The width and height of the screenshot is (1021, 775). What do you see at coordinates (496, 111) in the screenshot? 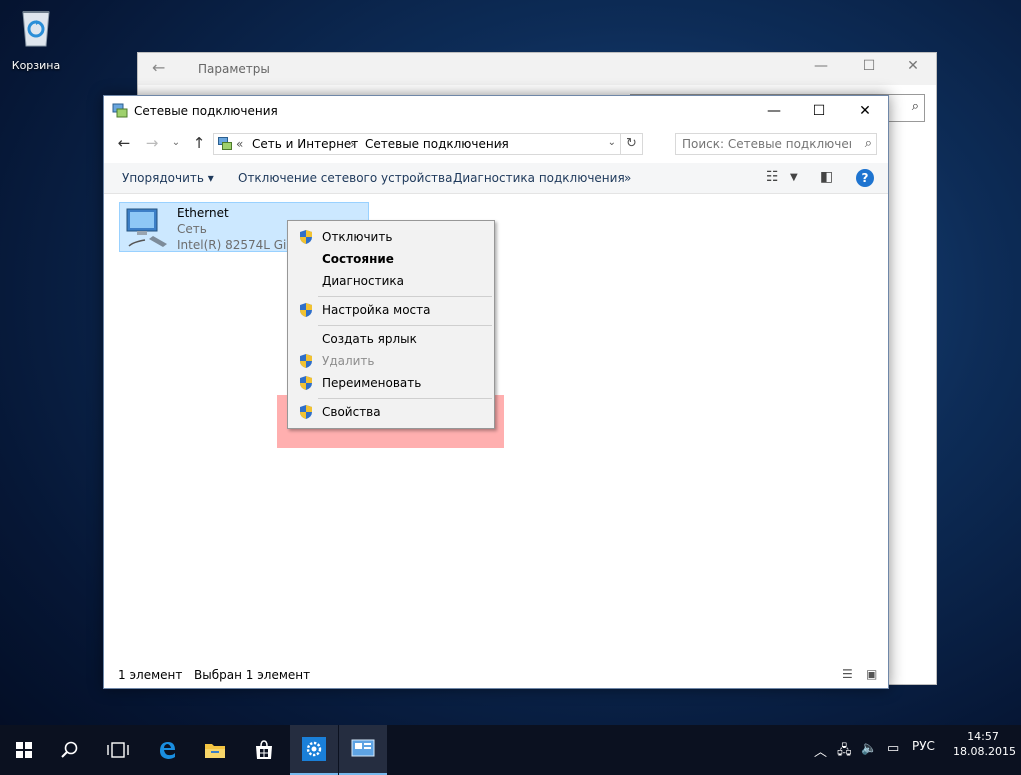
I see `explorer-titlebar: Сетевые подключения — ☐ ✕` at bounding box center [496, 111].